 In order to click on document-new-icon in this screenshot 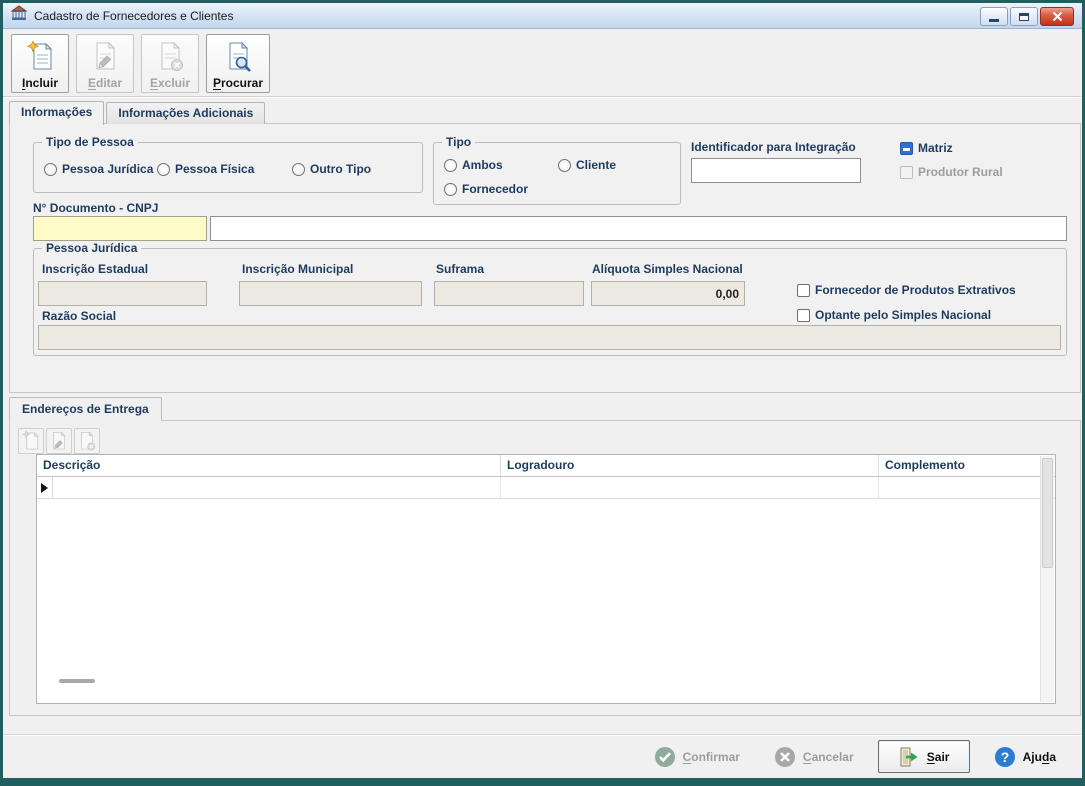, I will do `click(40, 57)`.